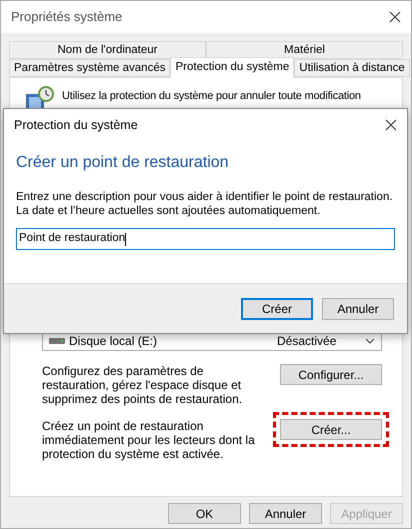 The image size is (412, 529). Describe the element at coordinates (277, 309) in the screenshot. I see `dialog-button: Créer` at that location.